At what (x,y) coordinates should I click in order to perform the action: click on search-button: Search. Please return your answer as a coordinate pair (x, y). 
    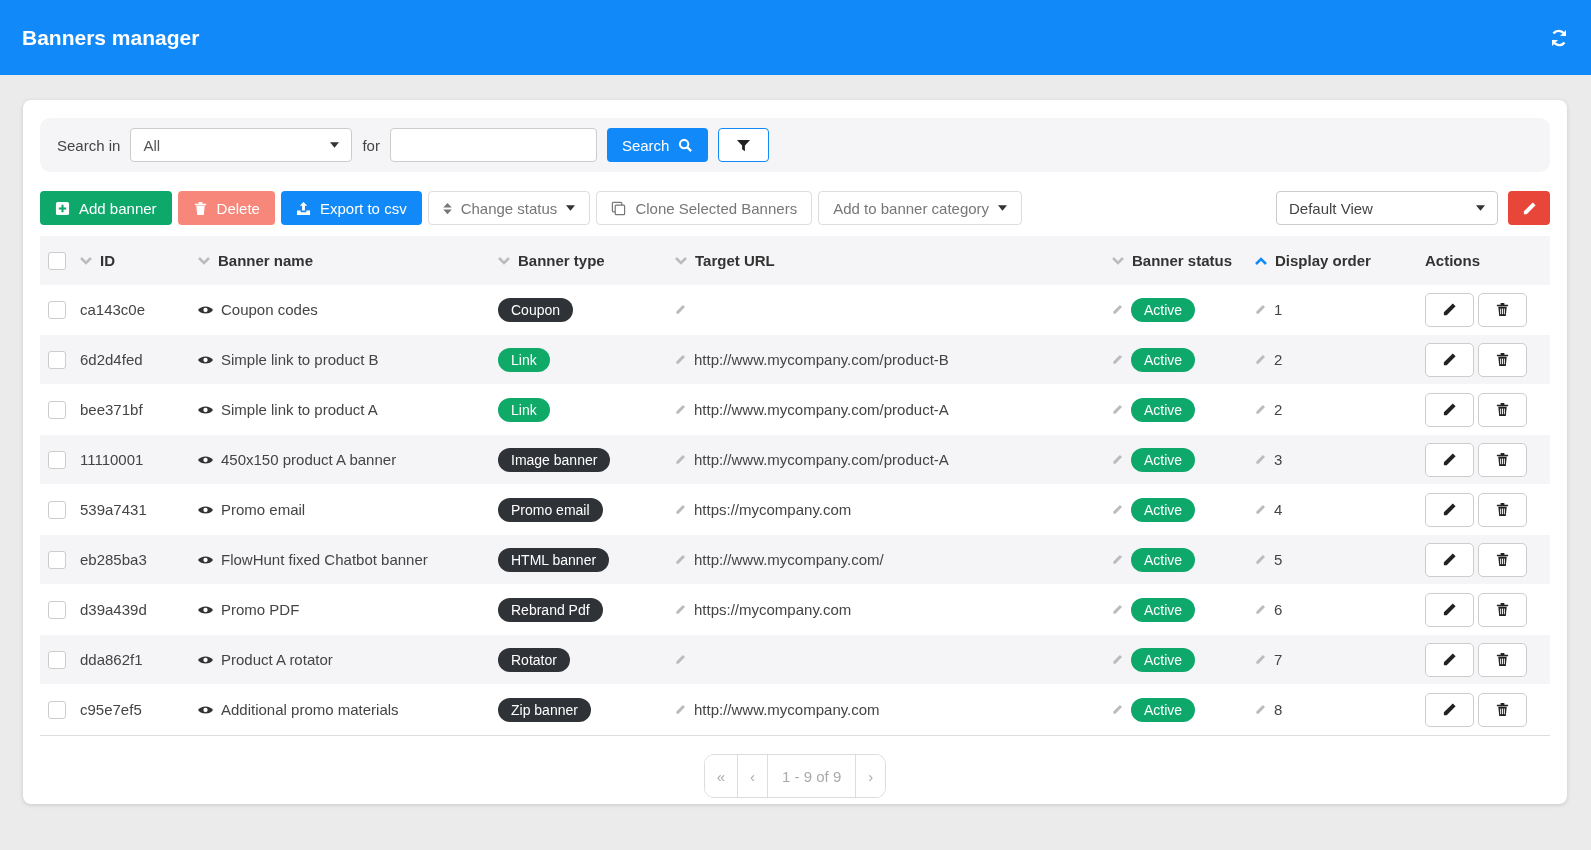
    Looking at the image, I should click on (657, 145).